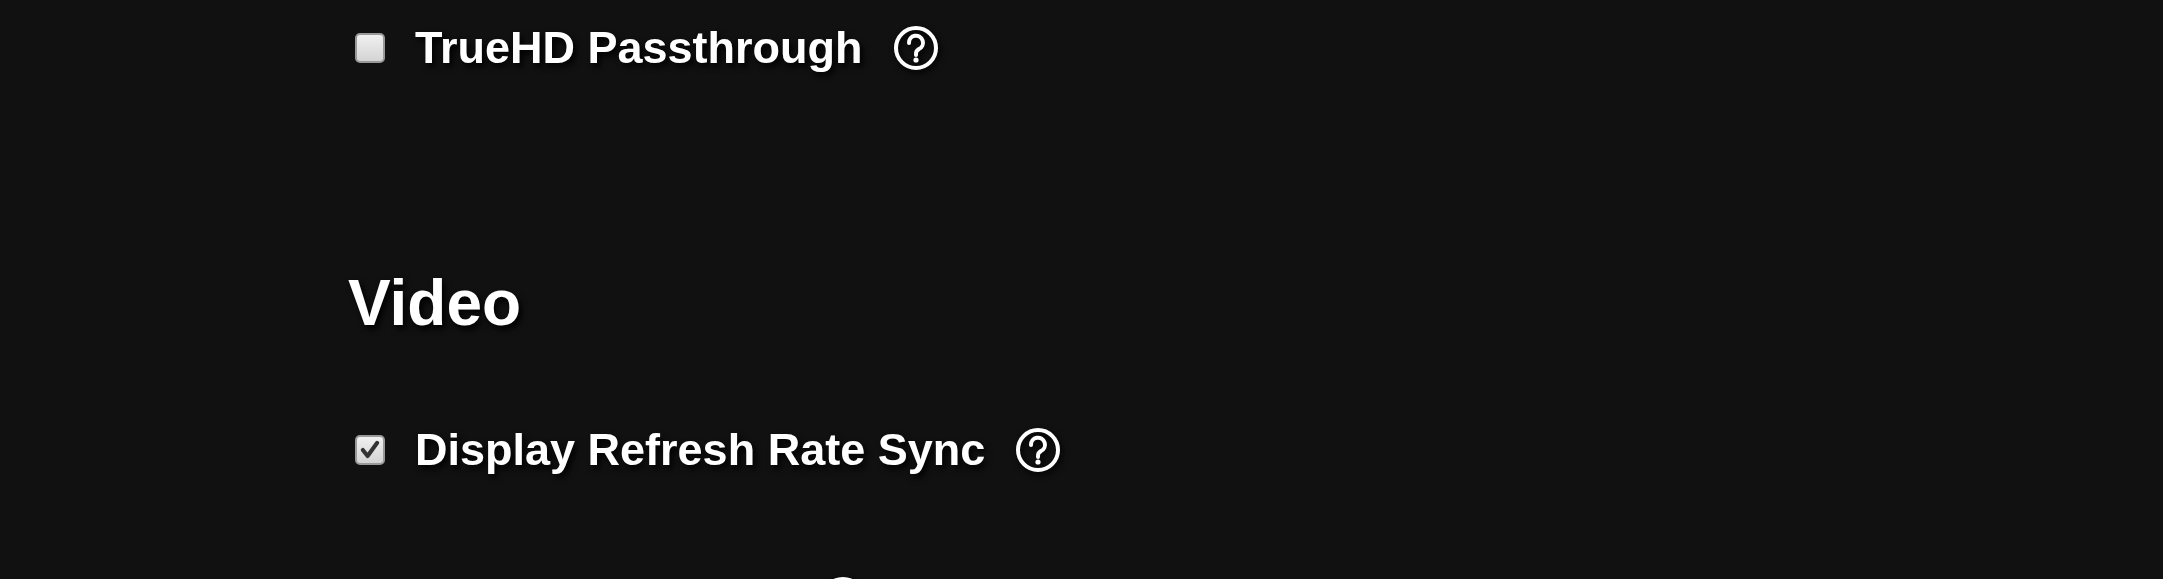 The height and width of the screenshot is (579, 2163). Describe the element at coordinates (700, 450) in the screenshot. I see `option-label: Display Refresh Rate Sync` at that location.